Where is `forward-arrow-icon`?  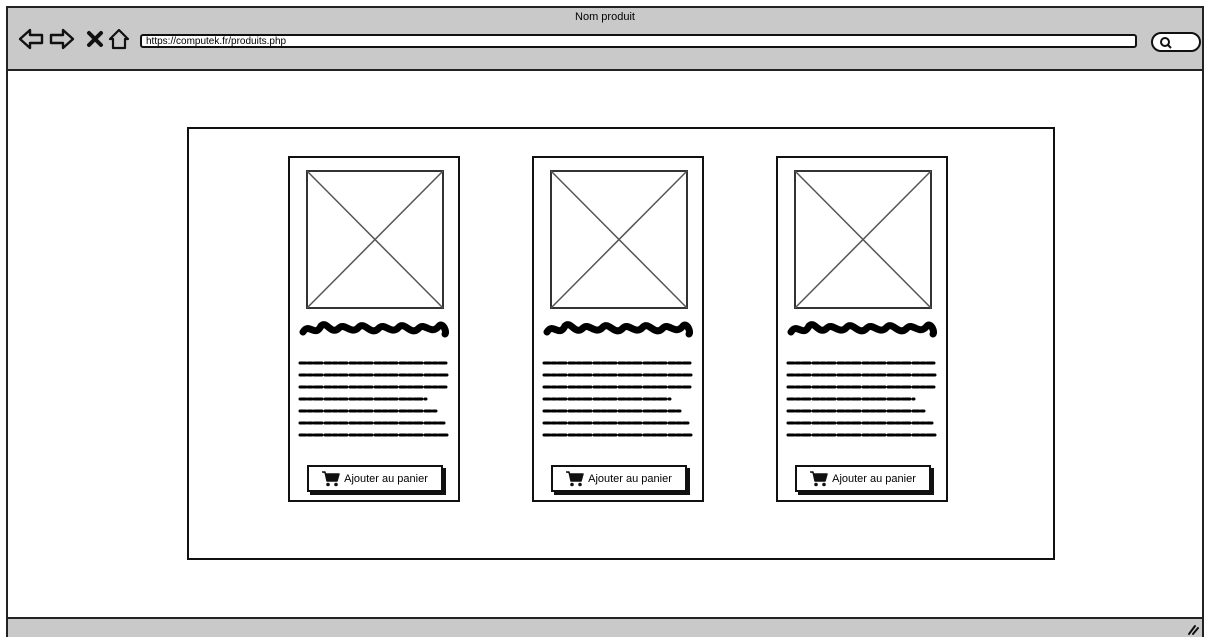 forward-arrow-icon is located at coordinates (62, 39).